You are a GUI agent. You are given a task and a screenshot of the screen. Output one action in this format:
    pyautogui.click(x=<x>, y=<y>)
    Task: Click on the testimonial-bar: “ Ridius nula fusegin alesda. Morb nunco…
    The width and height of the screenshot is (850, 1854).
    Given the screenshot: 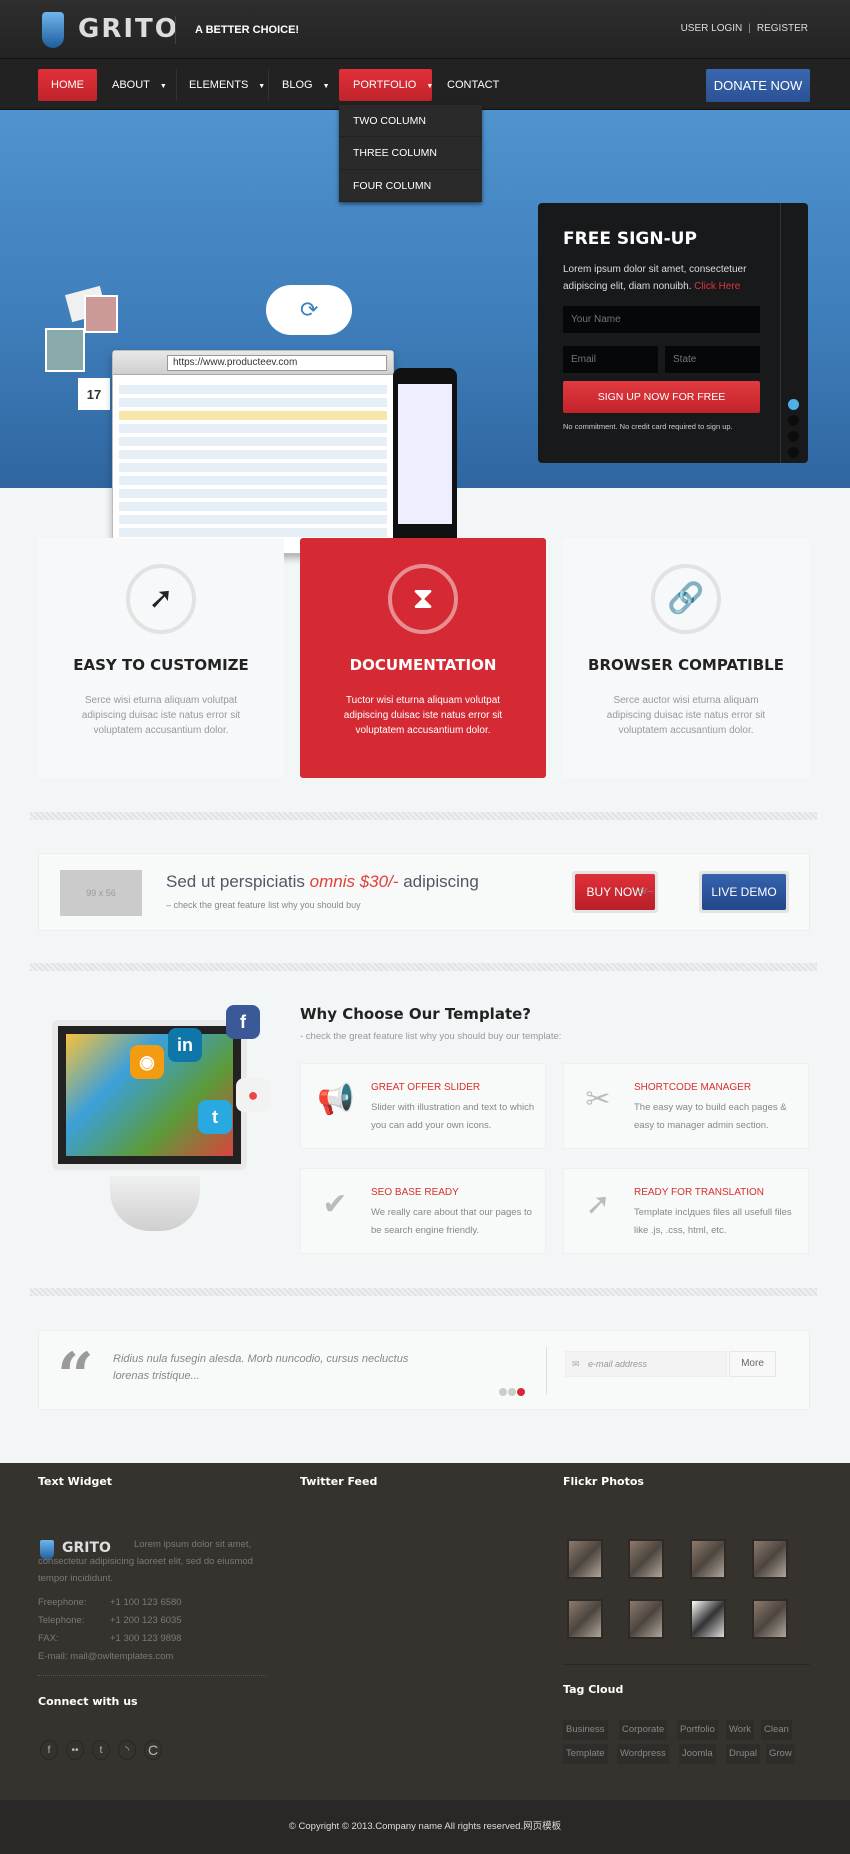 What is the action you would take?
    pyautogui.click(x=424, y=1372)
    